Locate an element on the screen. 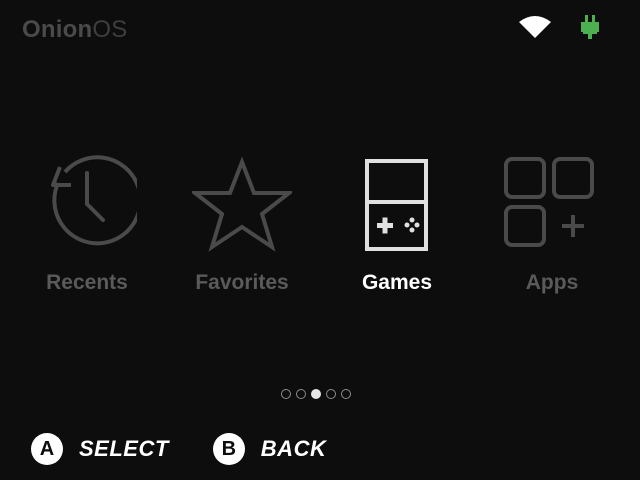 This screenshot has width=640, height=480. brand-name-os: OS is located at coordinates (110, 29).